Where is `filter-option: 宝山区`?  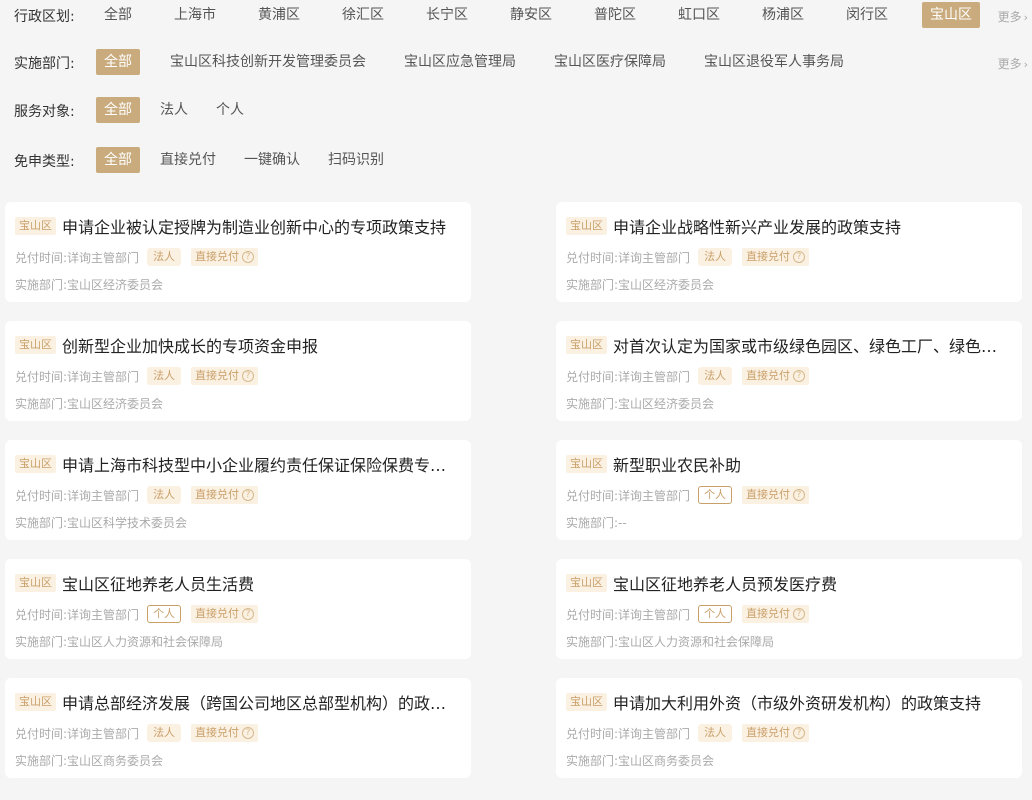
filter-option: 宝山区 is located at coordinates (951, 15).